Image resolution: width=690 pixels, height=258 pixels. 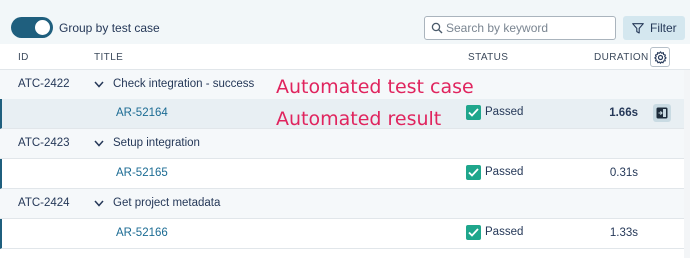 I want to click on duration: 1.66s, so click(x=623, y=113).